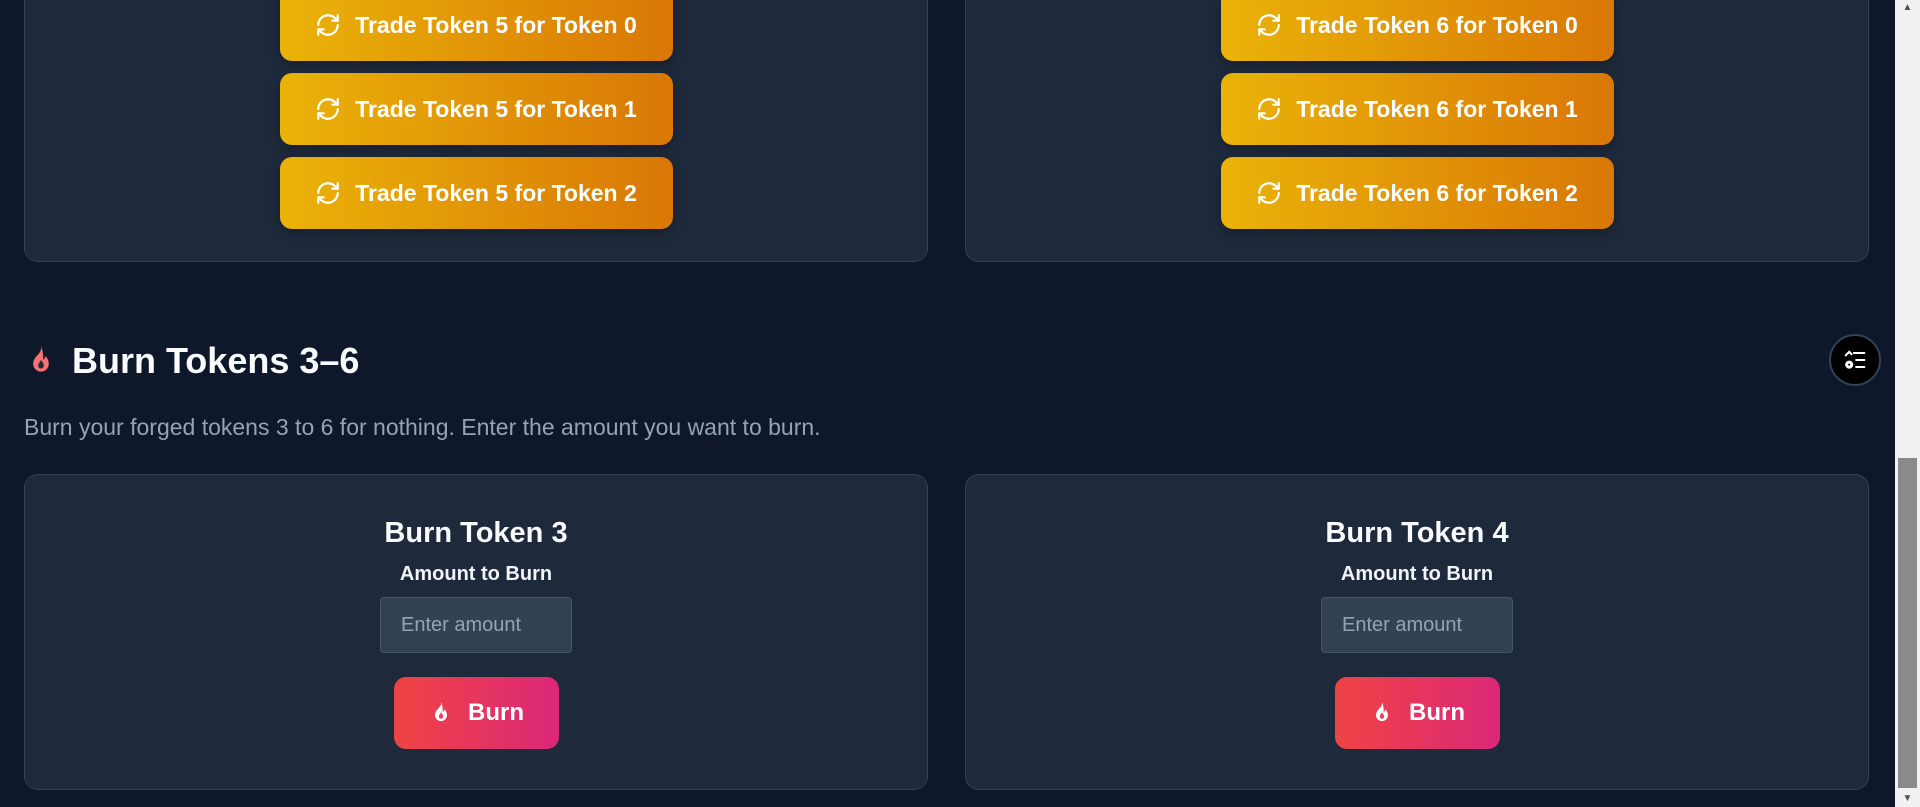  Describe the element at coordinates (1907, 623) in the screenshot. I see `scrollbar-thumb` at that location.